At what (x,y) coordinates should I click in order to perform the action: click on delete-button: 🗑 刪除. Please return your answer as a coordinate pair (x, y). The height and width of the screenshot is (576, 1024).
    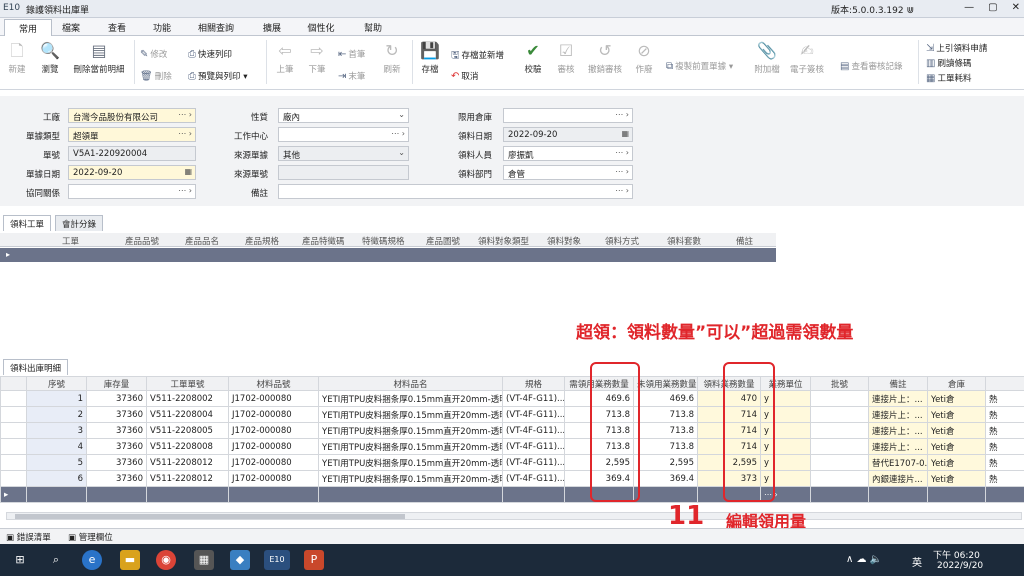
    Looking at the image, I should click on (156, 76).